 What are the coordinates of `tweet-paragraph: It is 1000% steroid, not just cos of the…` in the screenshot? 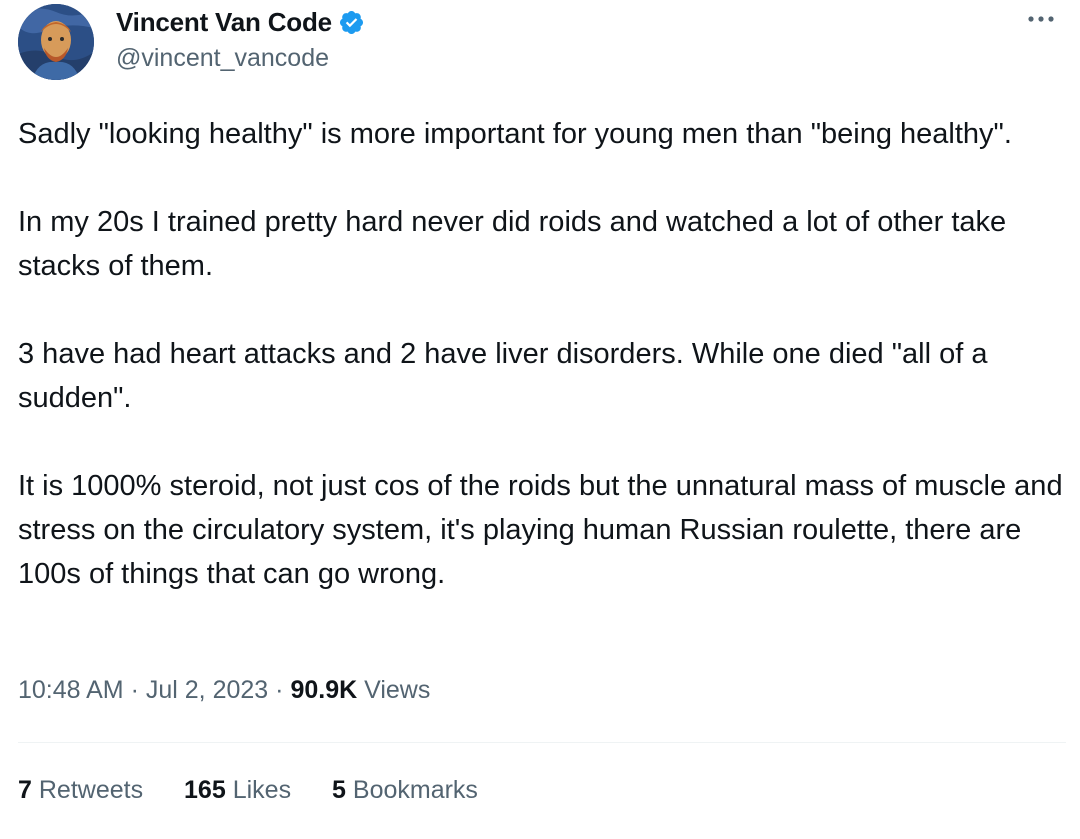 It's located at (540, 530).